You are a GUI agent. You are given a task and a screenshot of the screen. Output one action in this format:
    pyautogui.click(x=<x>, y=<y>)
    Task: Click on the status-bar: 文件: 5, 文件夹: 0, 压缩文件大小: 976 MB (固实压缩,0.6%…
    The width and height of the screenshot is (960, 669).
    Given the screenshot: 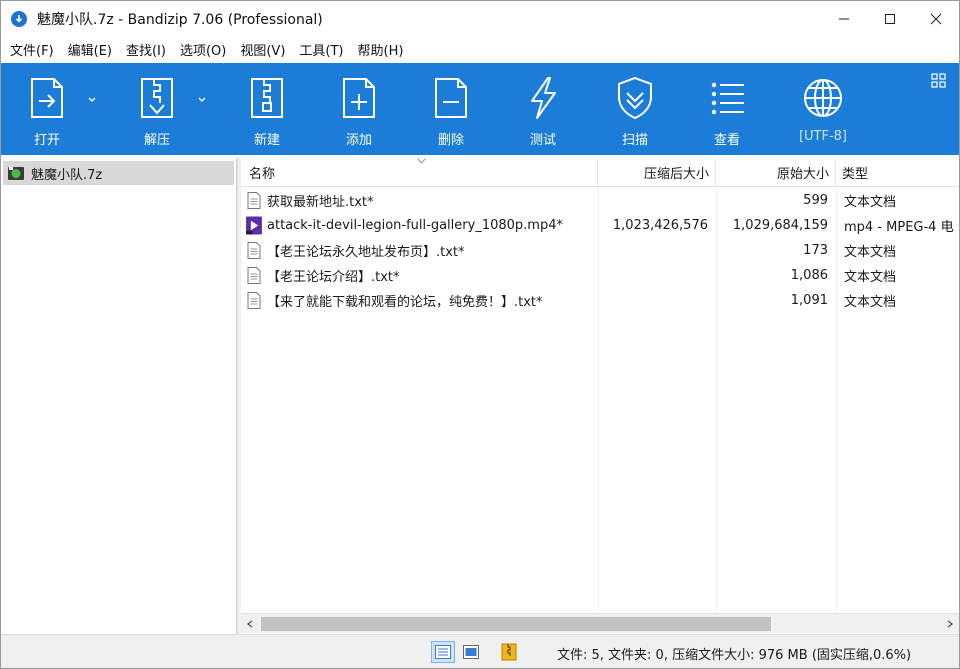 What is the action you would take?
    pyautogui.click(x=480, y=651)
    